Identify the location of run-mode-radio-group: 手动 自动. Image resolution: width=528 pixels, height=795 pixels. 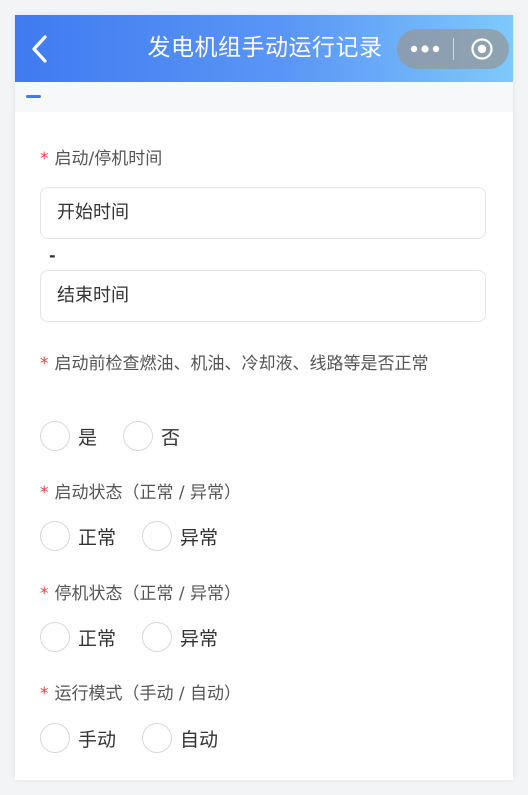
(142, 738).